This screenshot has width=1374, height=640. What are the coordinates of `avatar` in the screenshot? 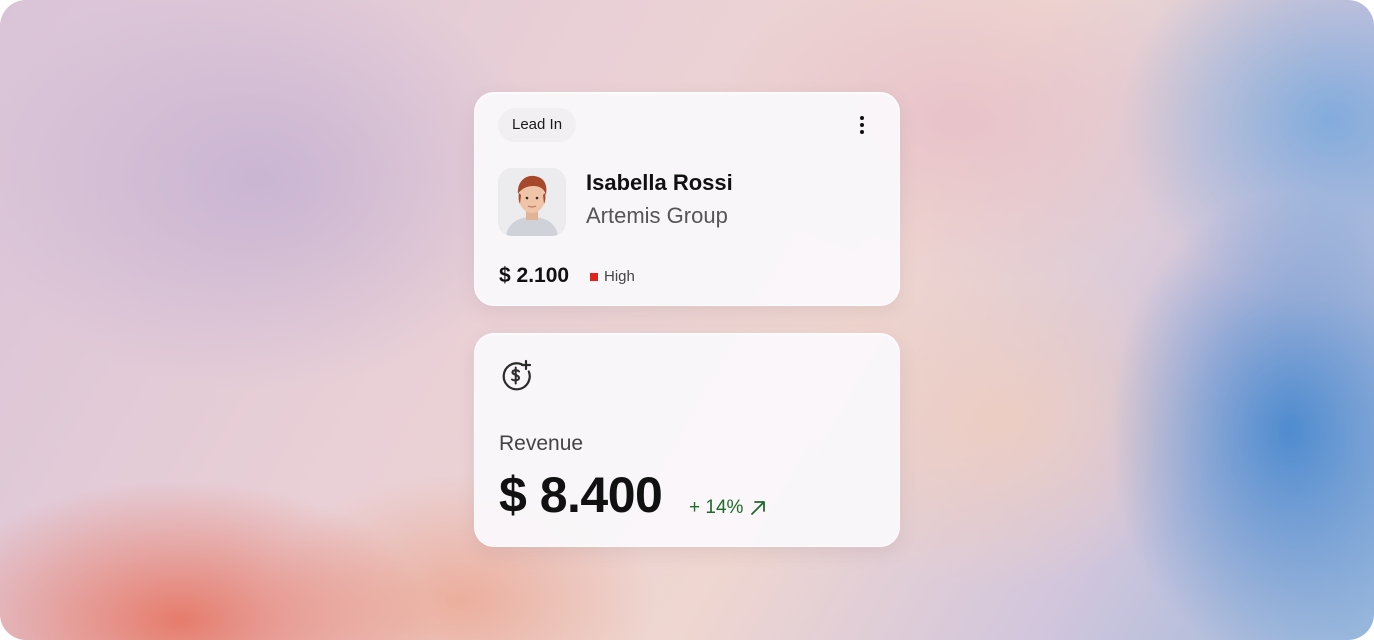 It's located at (532, 202).